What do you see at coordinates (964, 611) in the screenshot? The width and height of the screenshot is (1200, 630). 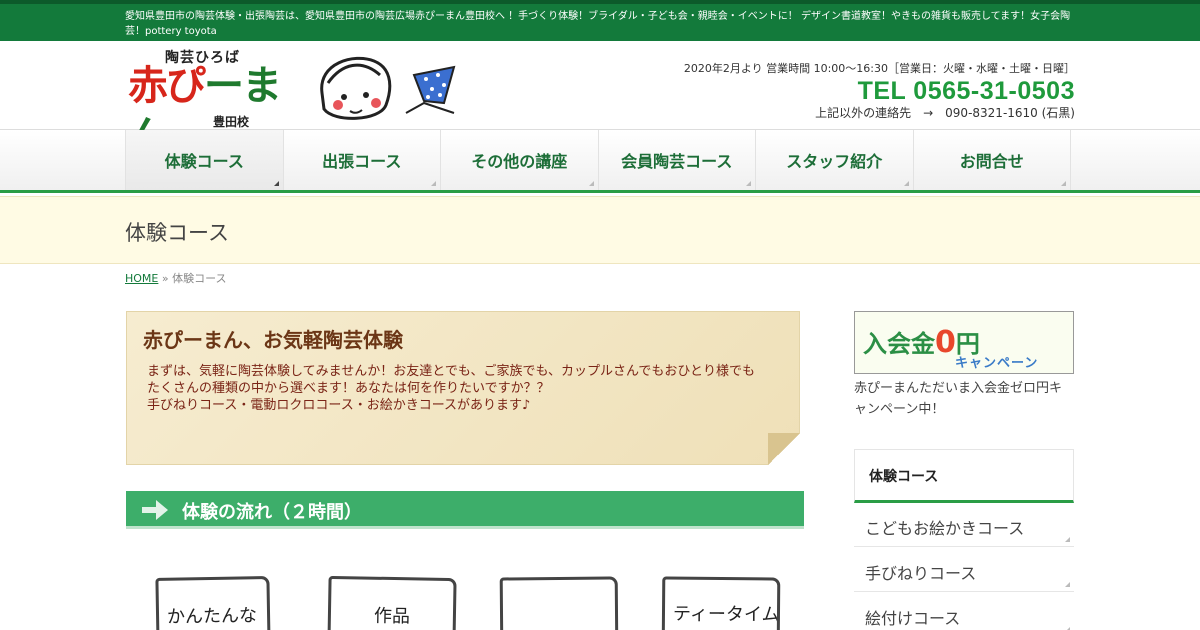 I see `sidebar-item-etsuke: 絵付けコース` at bounding box center [964, 611].